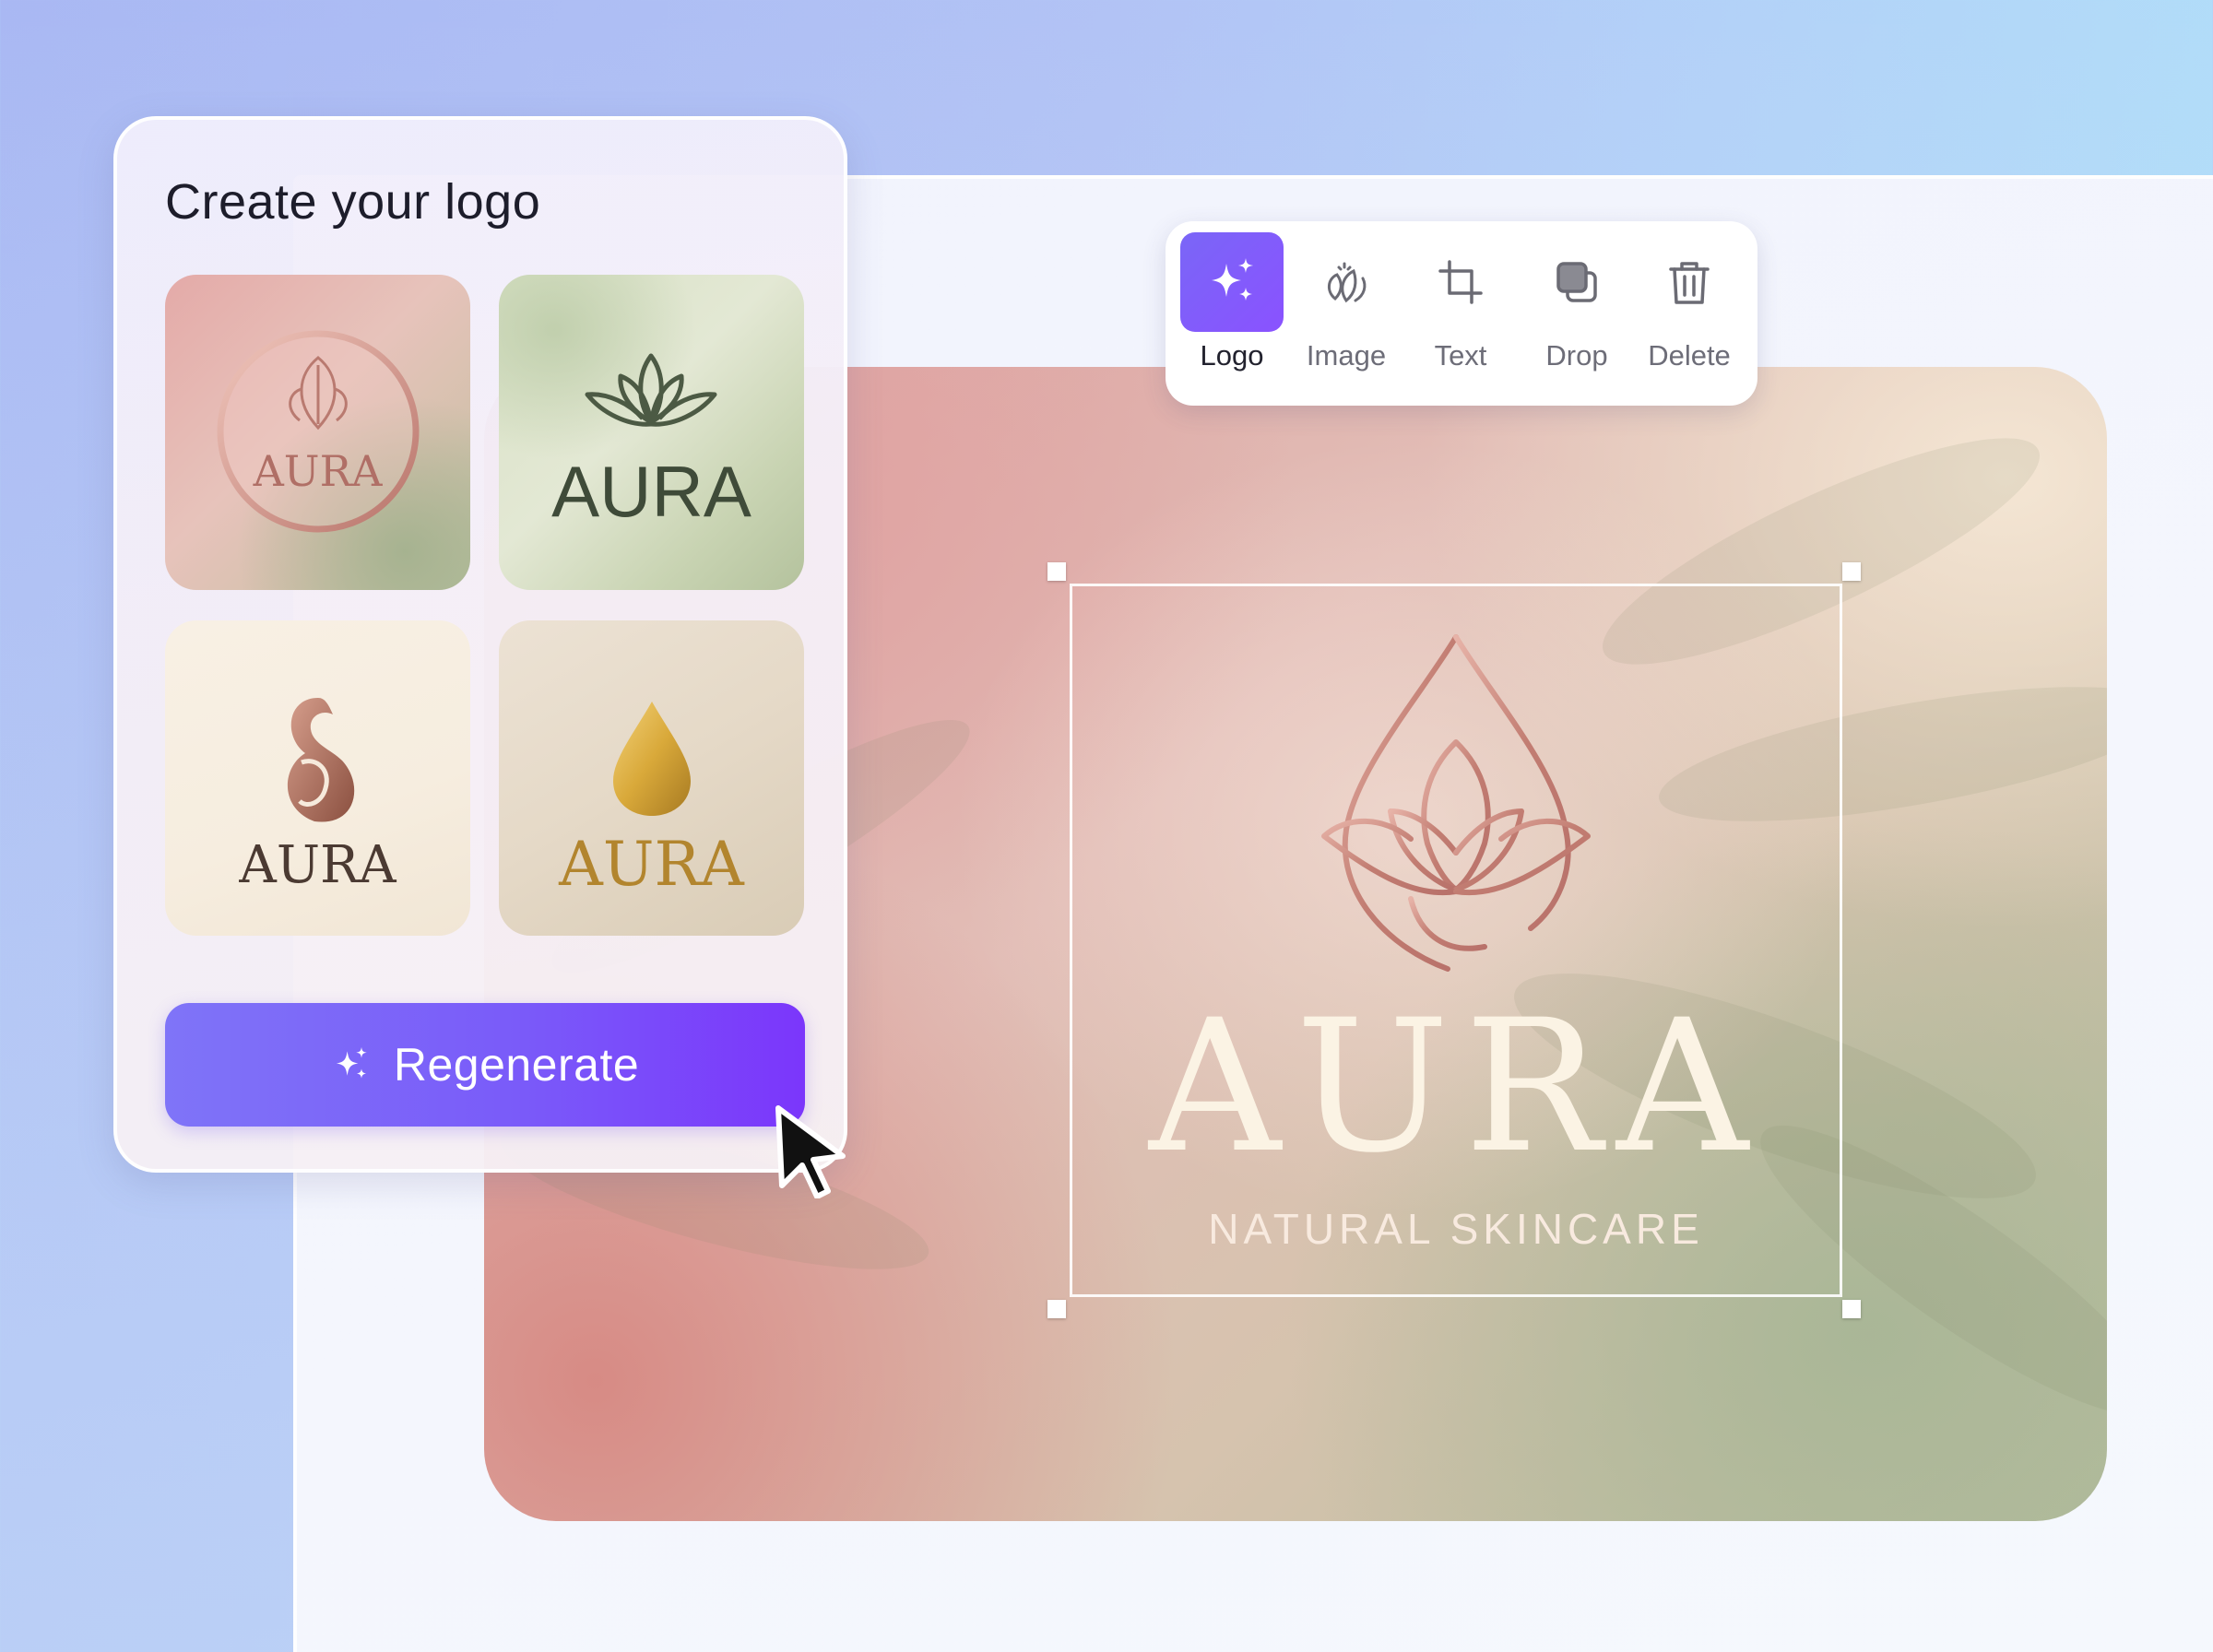 This screenshot has height=1652, width=2213. What do you see at coordinates (318, 471) in the screenshot?
I see `option-1-wordmark: AURA` at bounding box center [318, 471].